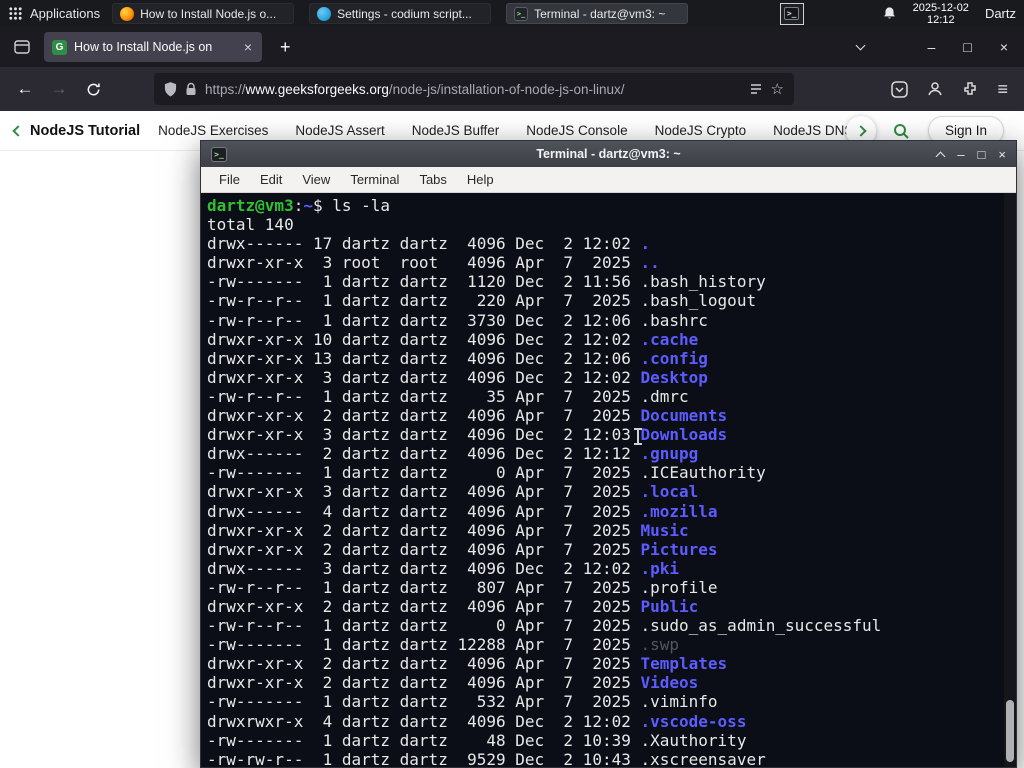  I want to click on ls-name: .pki, so click(660, 568).